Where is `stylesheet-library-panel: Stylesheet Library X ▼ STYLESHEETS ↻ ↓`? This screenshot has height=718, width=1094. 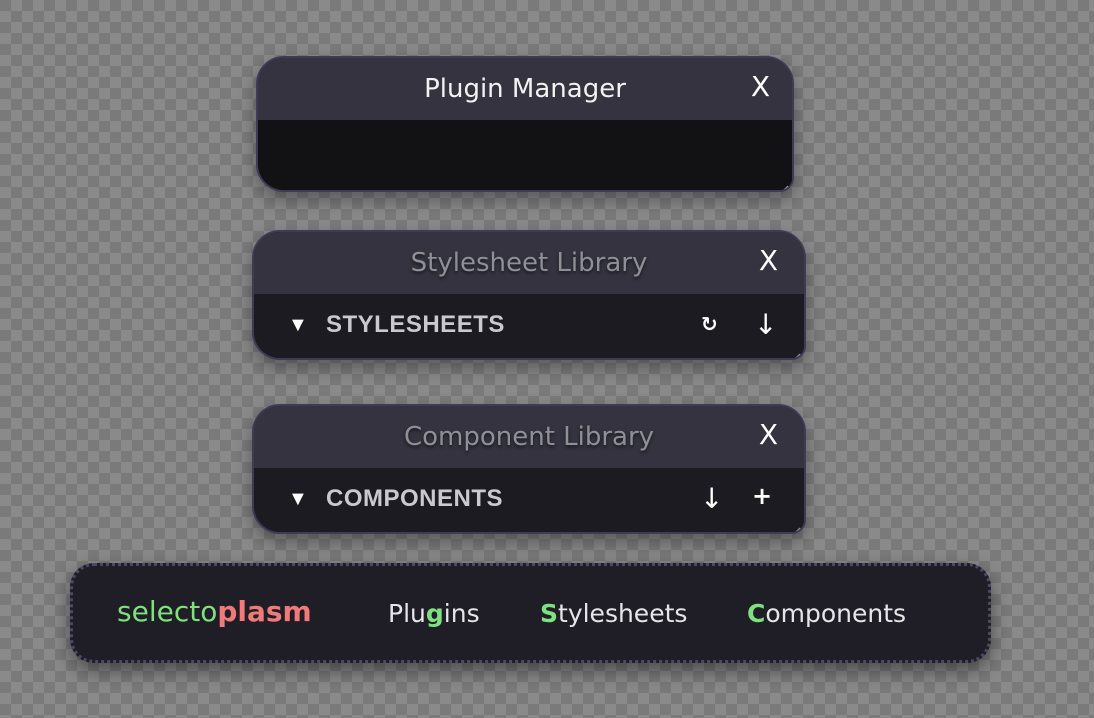 stylesheet-library-panel: Stylesheet Library X ▼ STYLESHEETS ↻ ↓ is located at coordinates (529, 295).